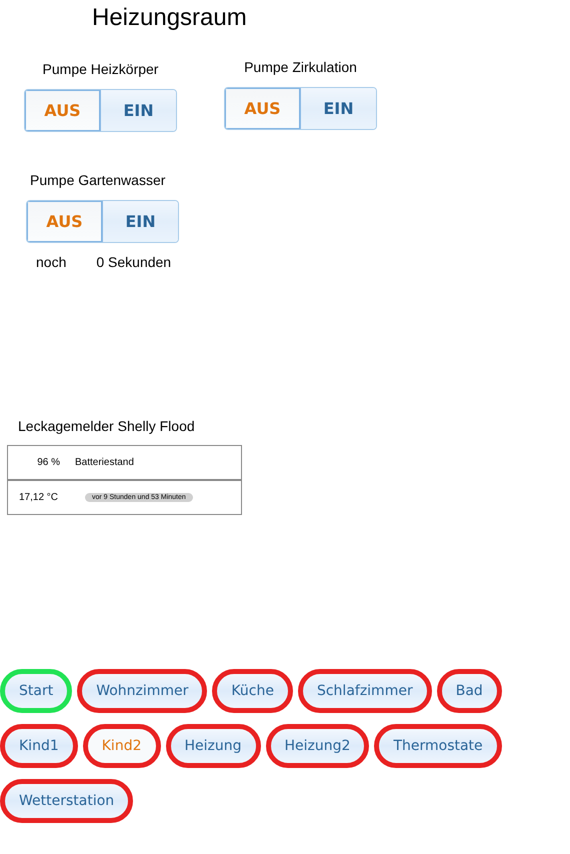 The image size is (570, 854). I want to click on pump-label: Pumpe Heizkörper, so click(100, 69).